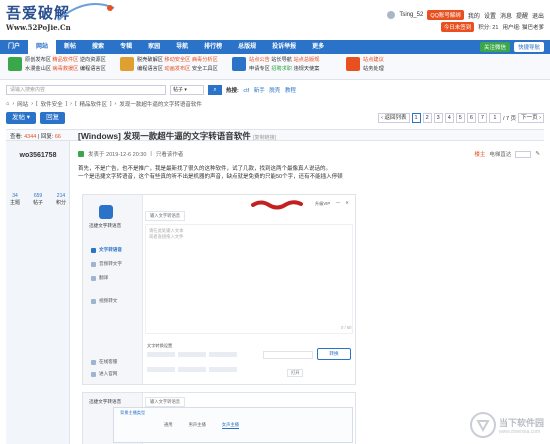 The width and height of the screenshot is (550, 444). I want to click on dialog-tab: 女声主播, so click(230, 425).